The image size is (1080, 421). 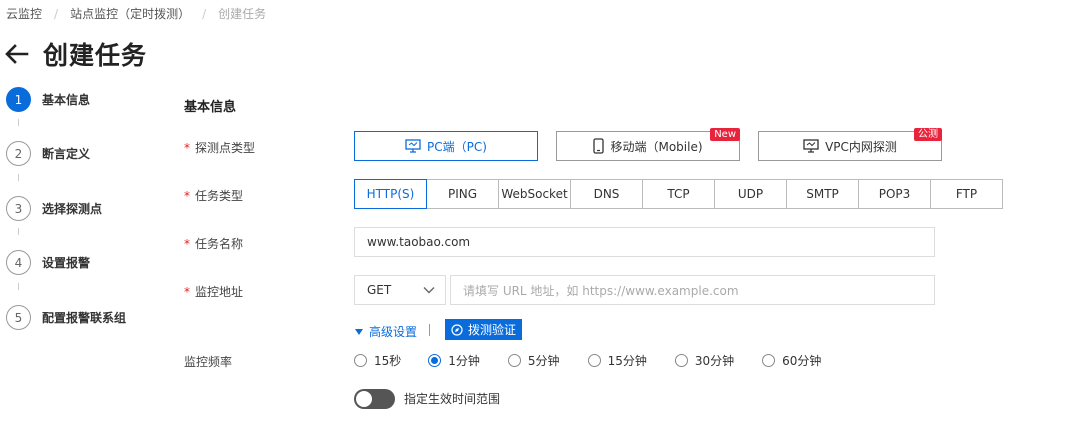 What do you see at coordinates (214, 196) in the screenshot?
I see `task-type-label: * 任务类型` at bounding box center [214, 196].